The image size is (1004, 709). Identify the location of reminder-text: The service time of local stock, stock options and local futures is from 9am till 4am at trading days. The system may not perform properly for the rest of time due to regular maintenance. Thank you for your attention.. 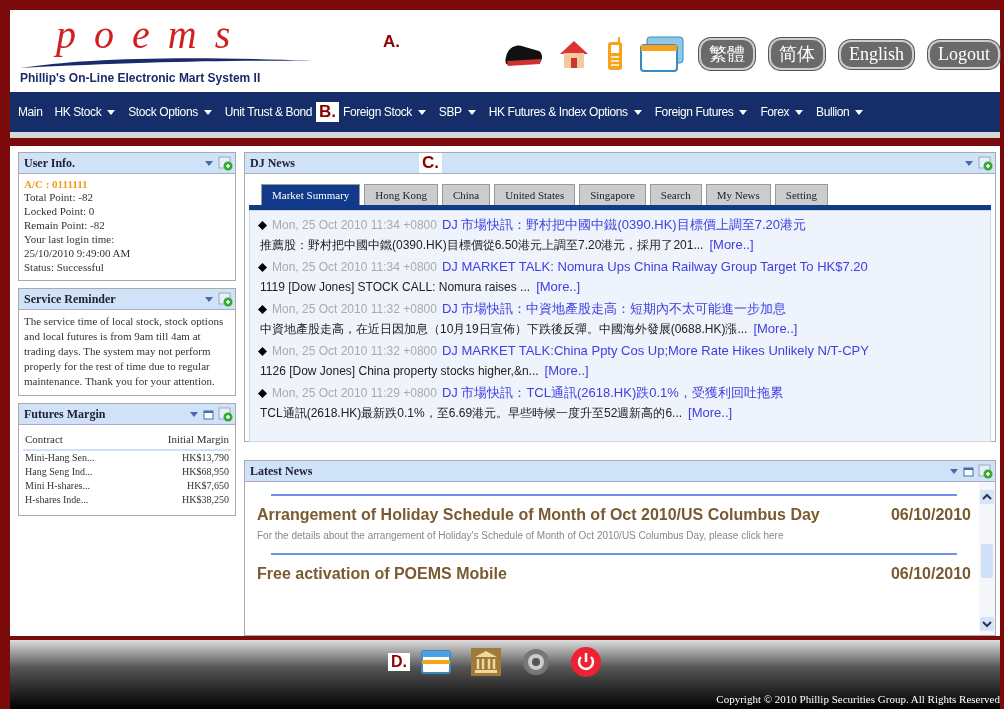
(124, 351).